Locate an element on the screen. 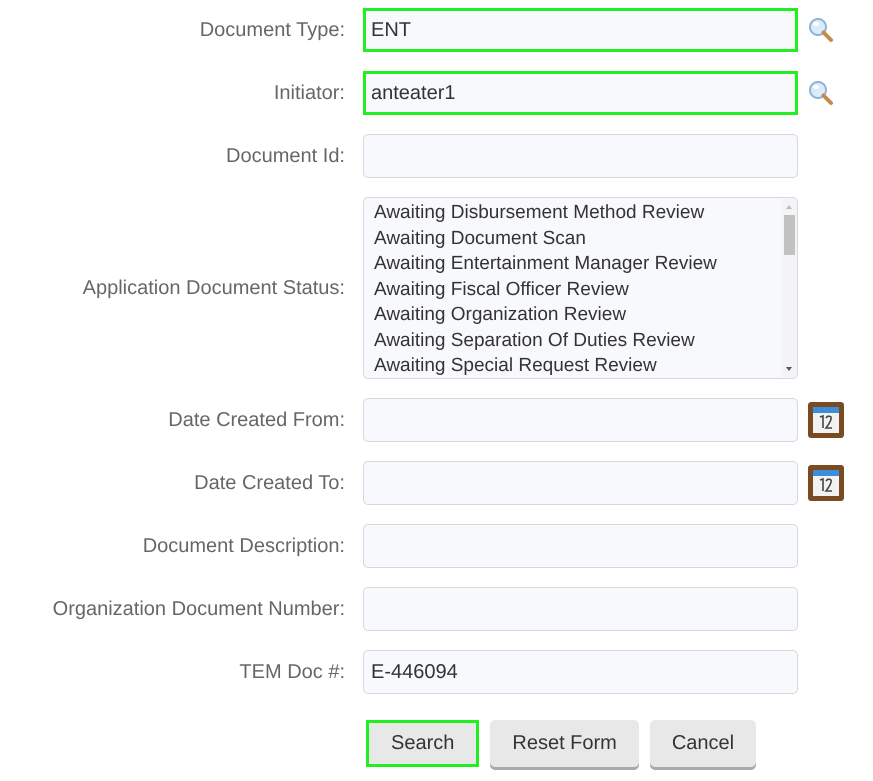  field-label: Document Description: is located at coordinates (243, 546).